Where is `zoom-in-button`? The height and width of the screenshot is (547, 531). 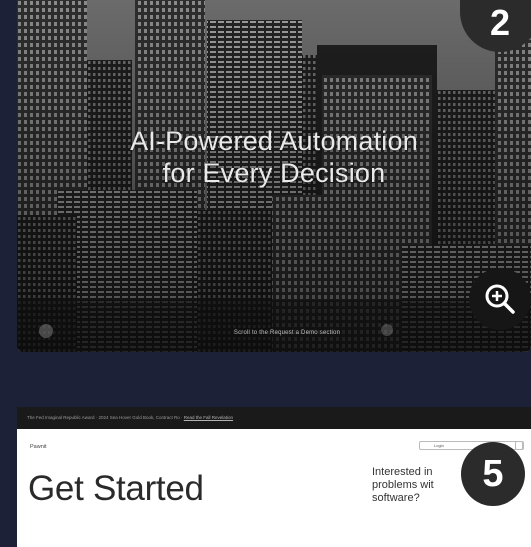 zoom-in-button is located at coordinates (500, 299).